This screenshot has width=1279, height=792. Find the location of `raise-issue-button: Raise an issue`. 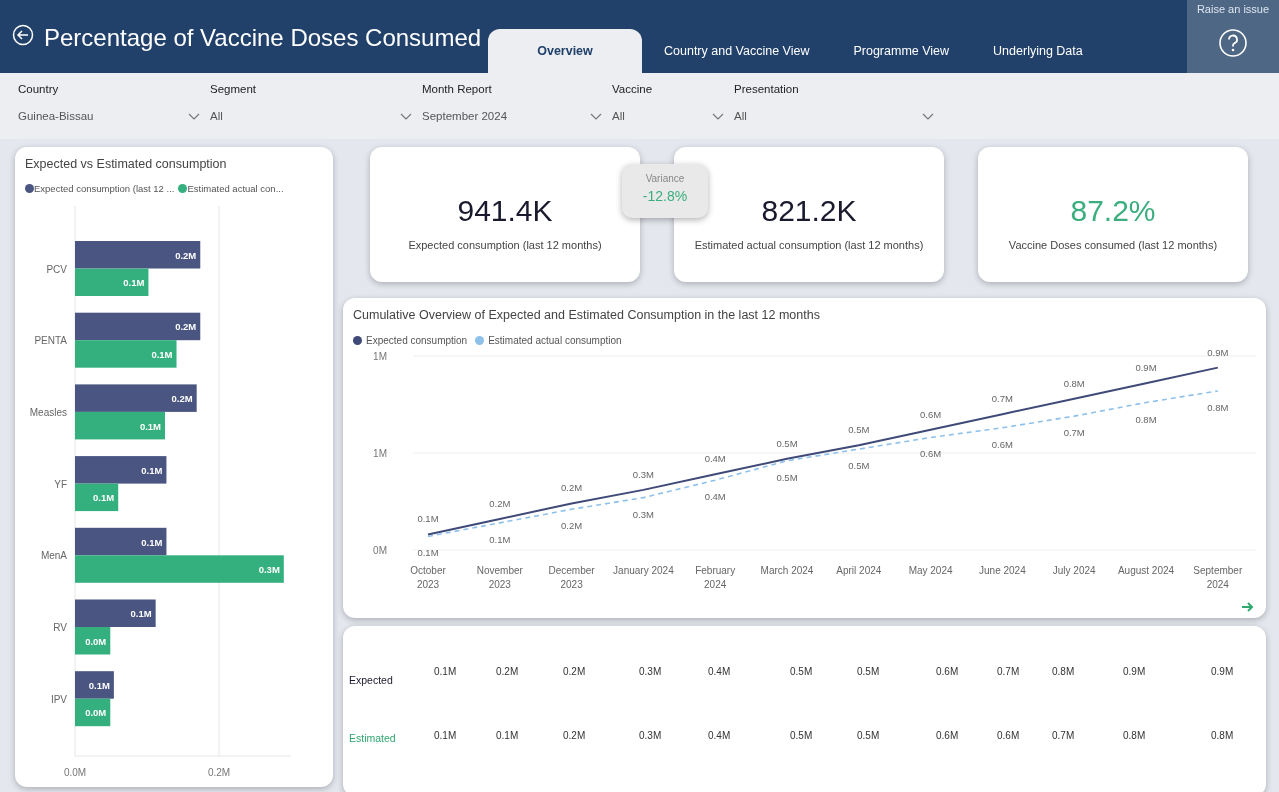

raise-issue-button: Raise an issue is located at coordinates (1233, 36).